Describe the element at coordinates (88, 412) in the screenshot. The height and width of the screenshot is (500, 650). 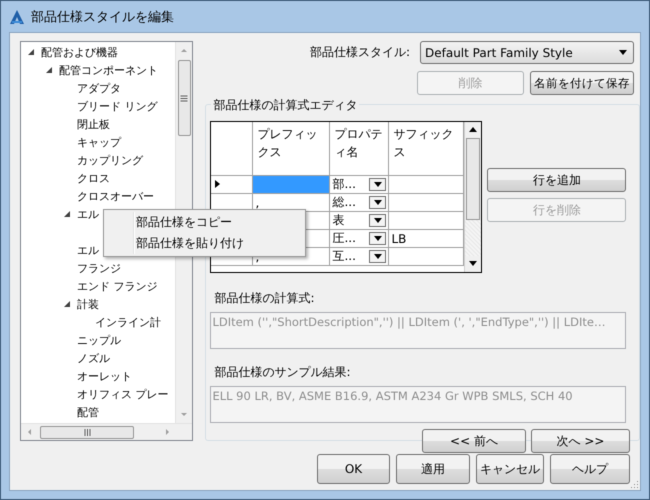
I see `tree-item: 配管` at that location.